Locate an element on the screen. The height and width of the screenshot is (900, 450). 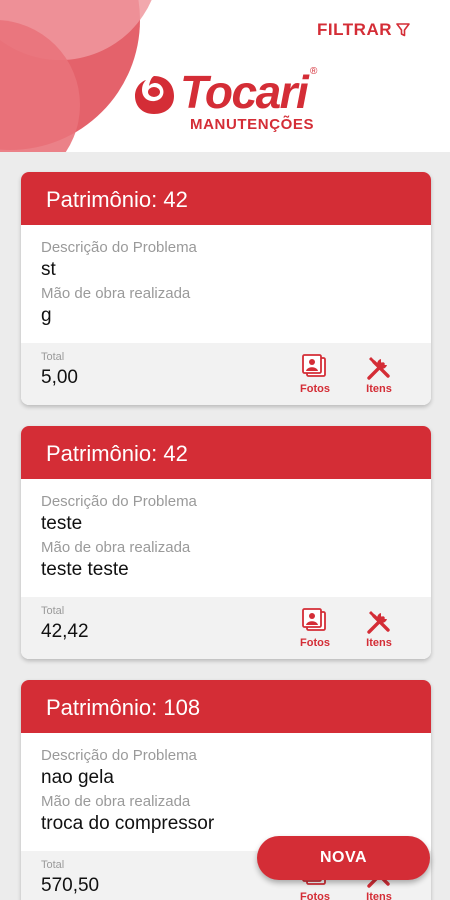
labor-value: troca do compressor is located at coordinates (128, 823).